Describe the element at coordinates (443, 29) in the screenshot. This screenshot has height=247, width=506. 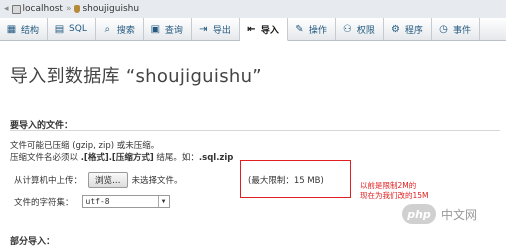
I see `events-icon: ◷` at that location.